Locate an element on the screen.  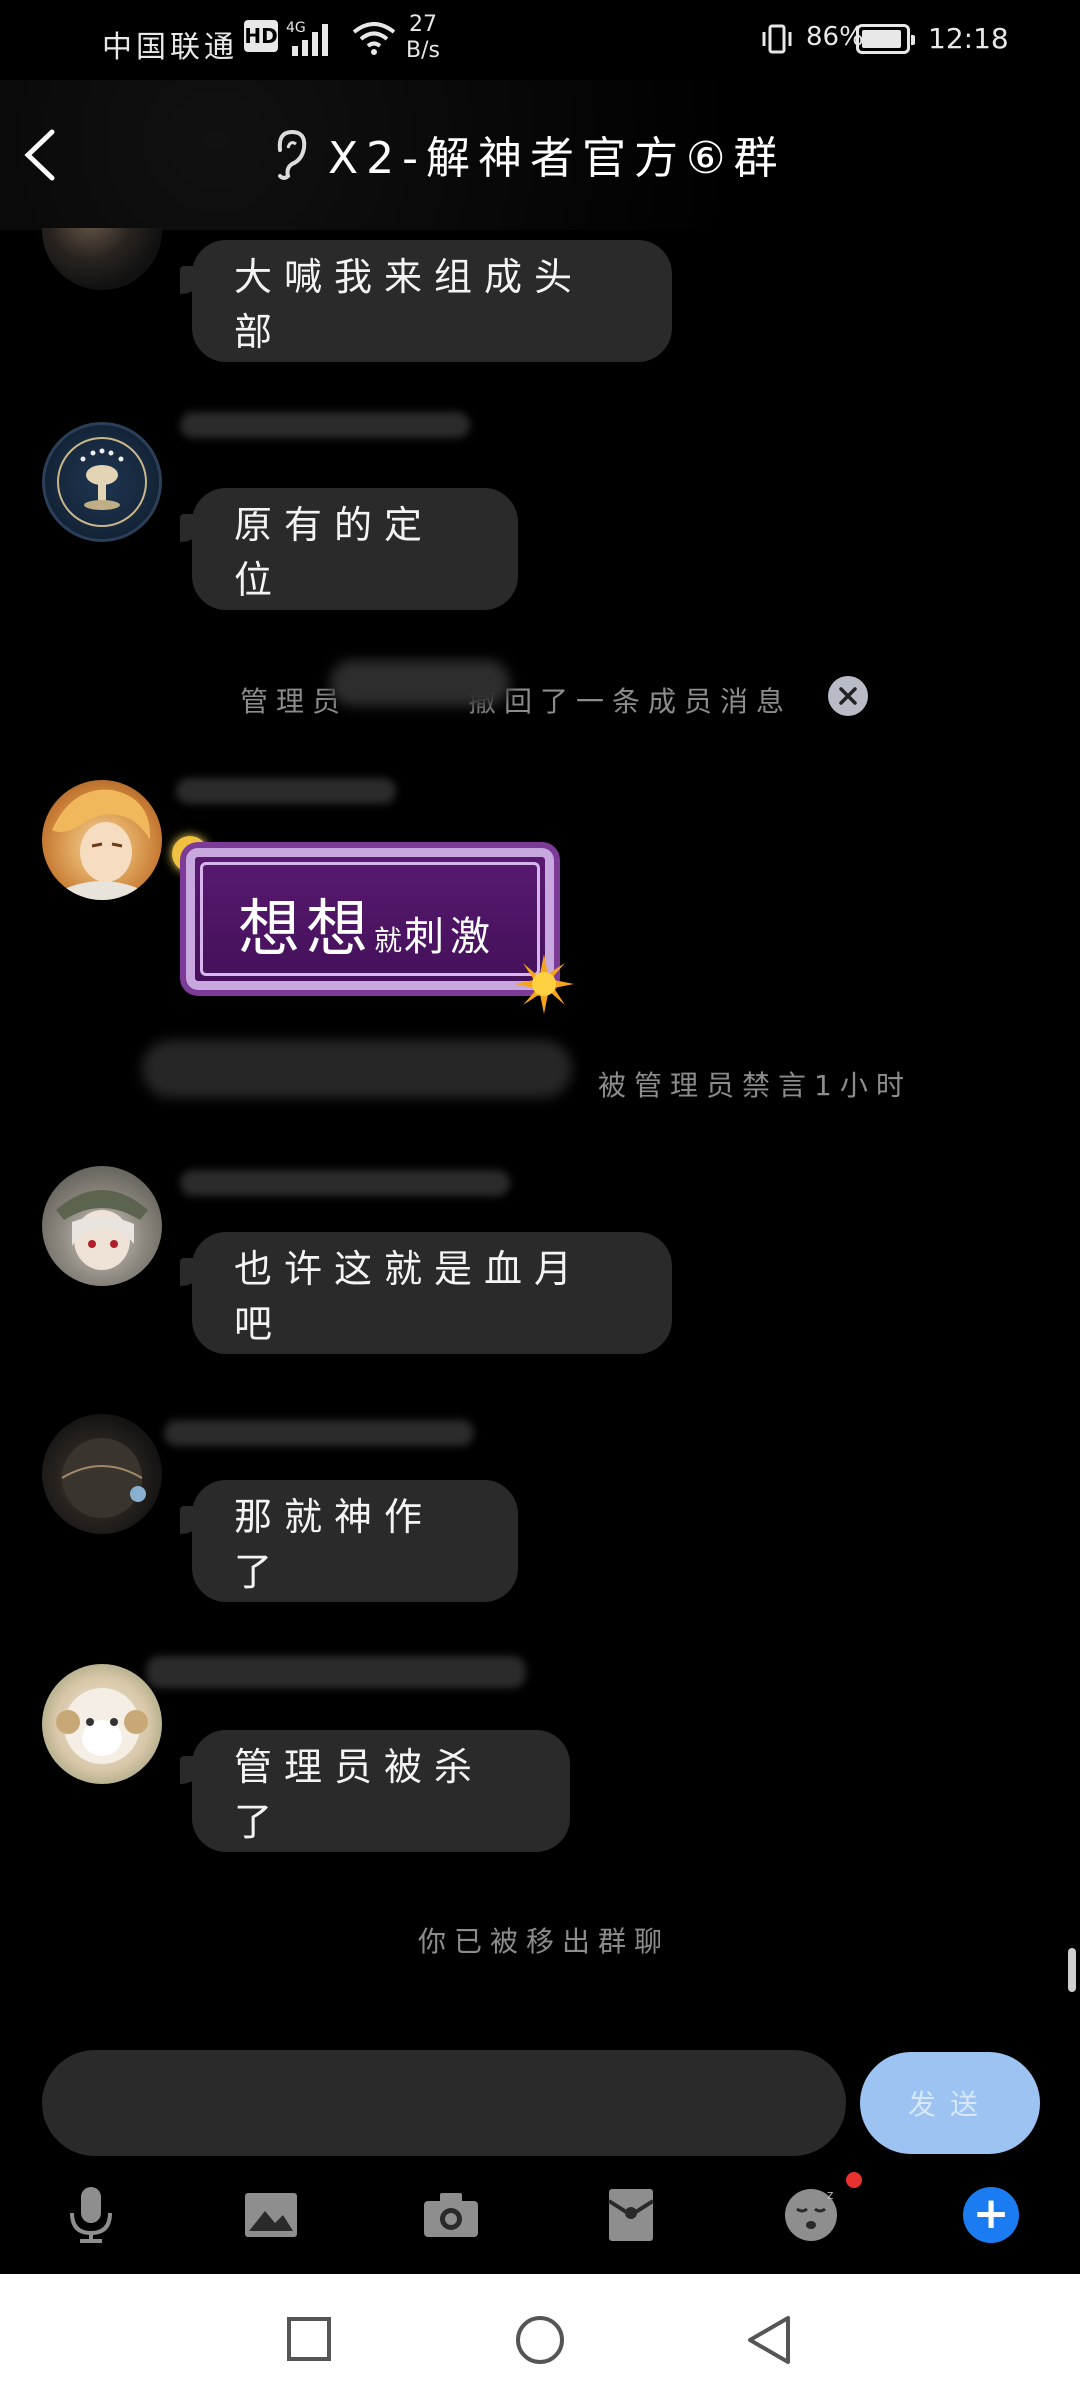
planet-image is located at coordinates (103, 1478).